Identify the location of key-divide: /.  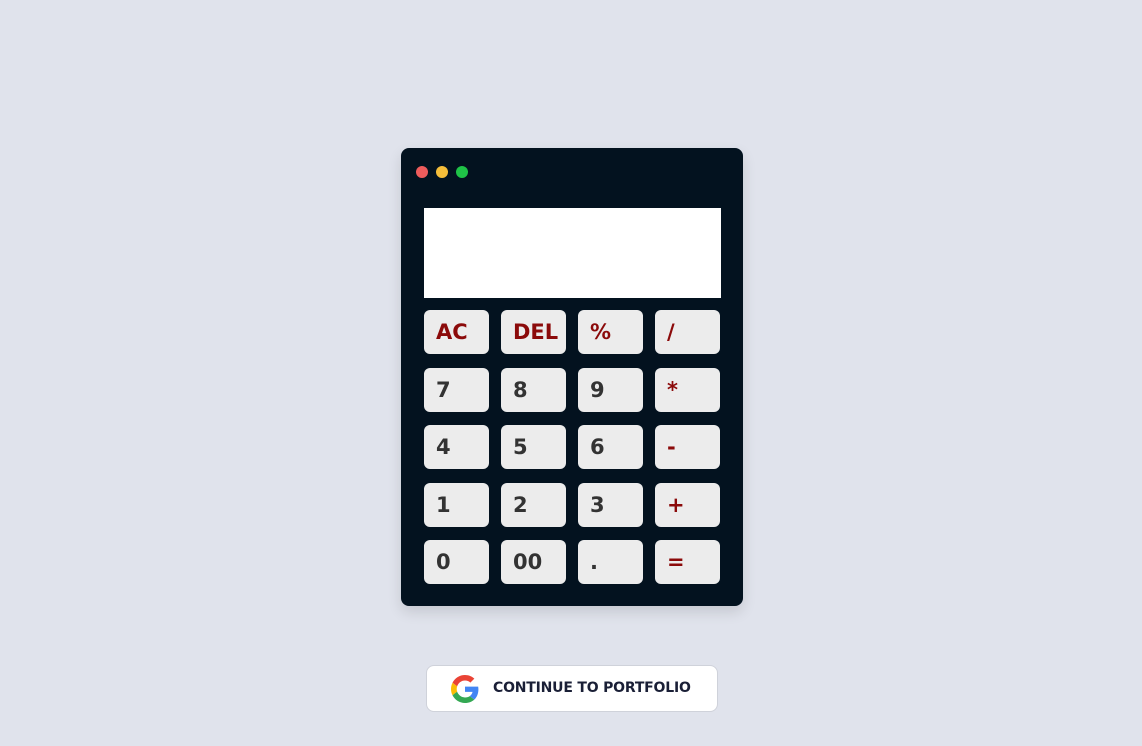
(687, 332).